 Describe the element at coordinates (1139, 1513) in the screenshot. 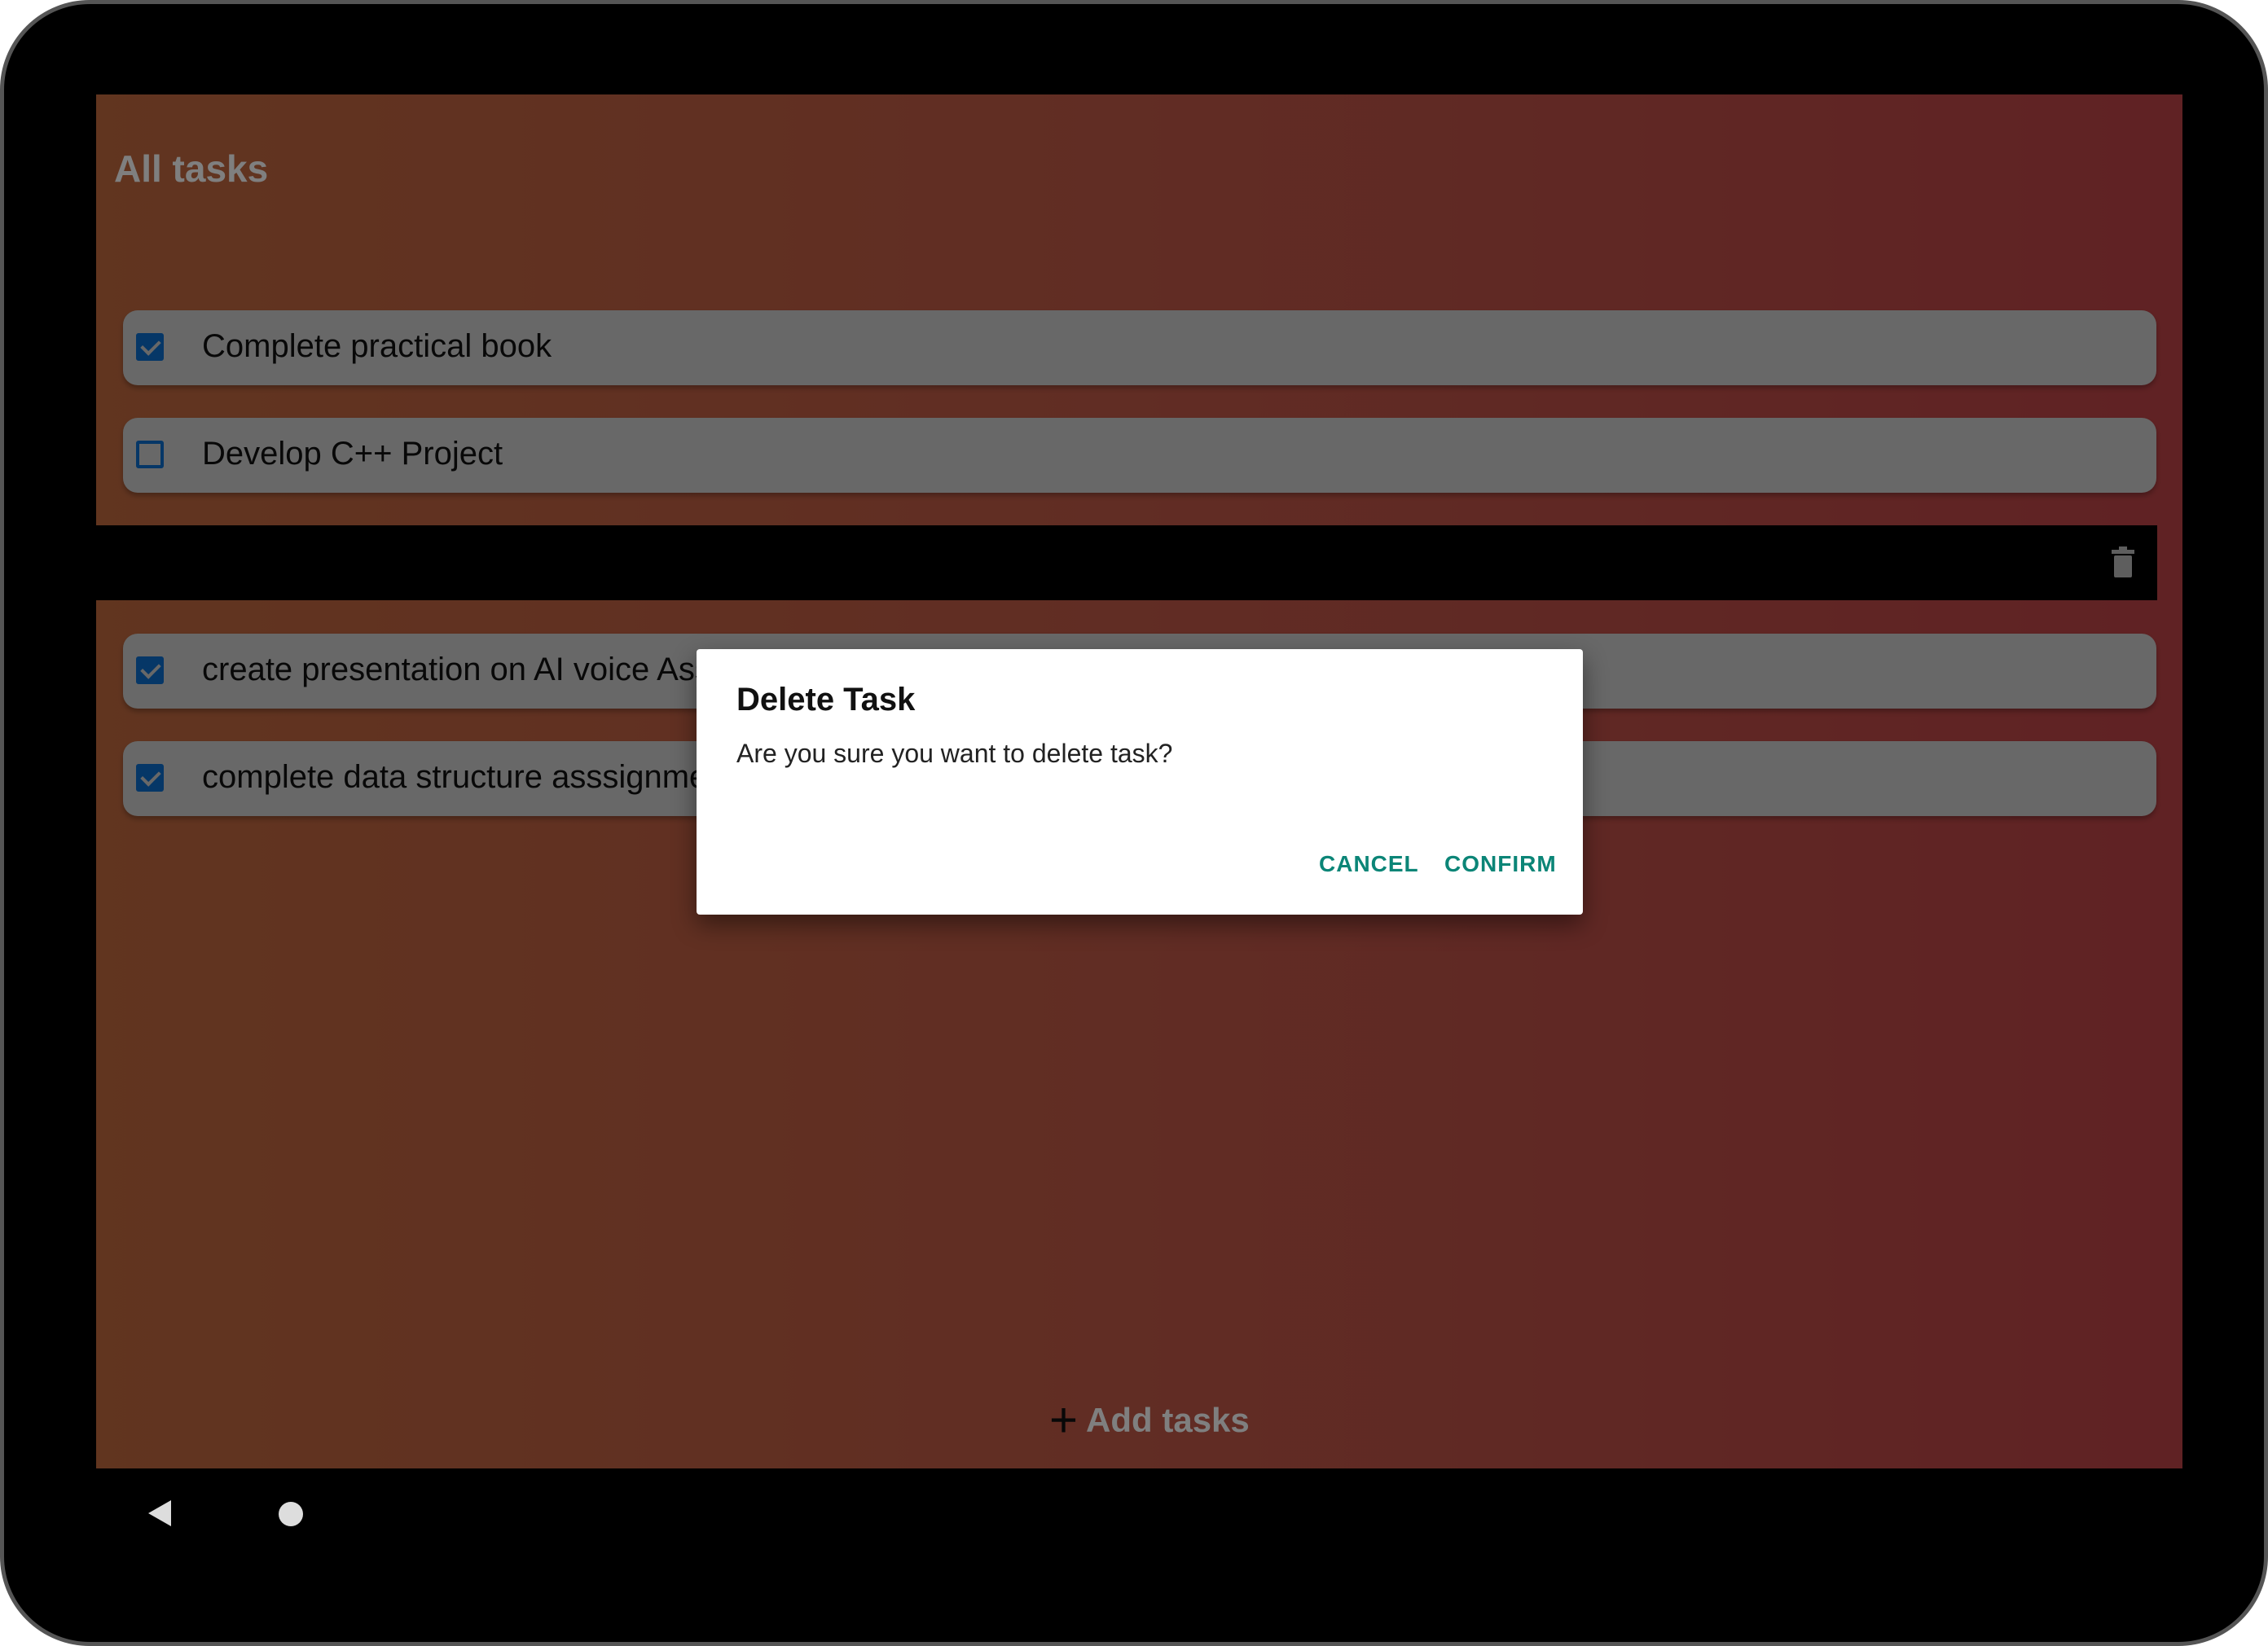

I see `system-nav-bar` at that location.